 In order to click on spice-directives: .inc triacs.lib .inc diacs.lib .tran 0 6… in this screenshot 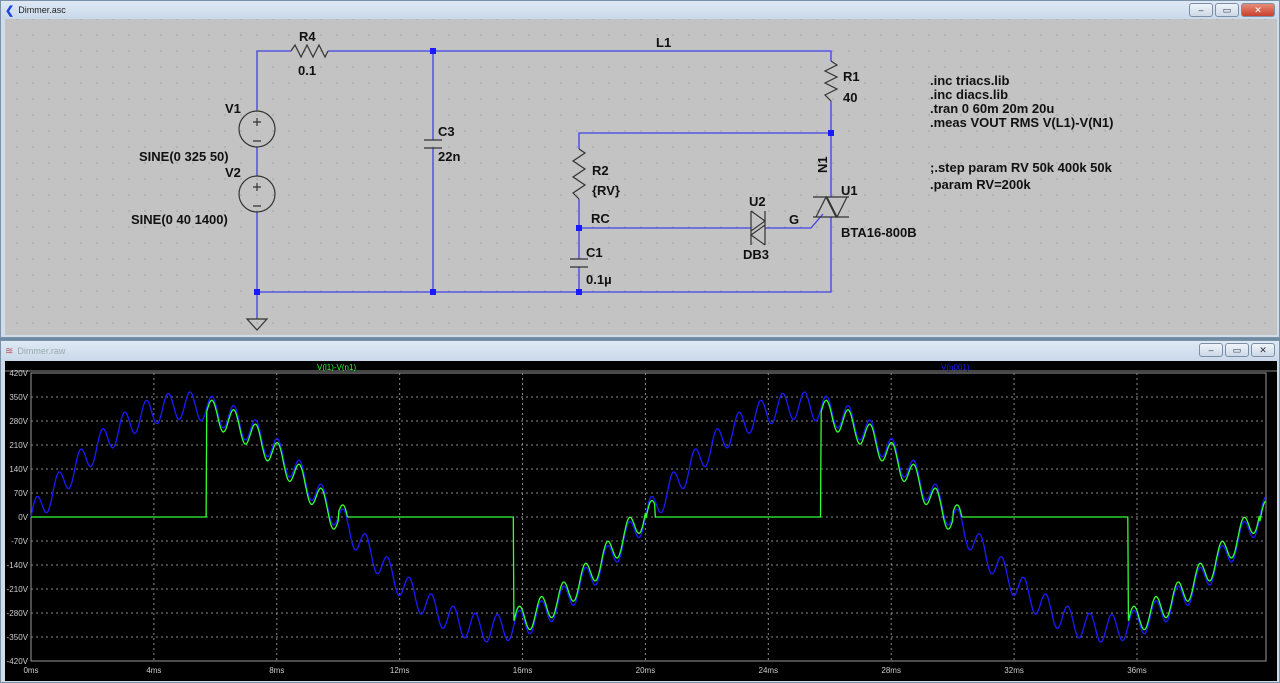, I will do `click(1021, 132)`.